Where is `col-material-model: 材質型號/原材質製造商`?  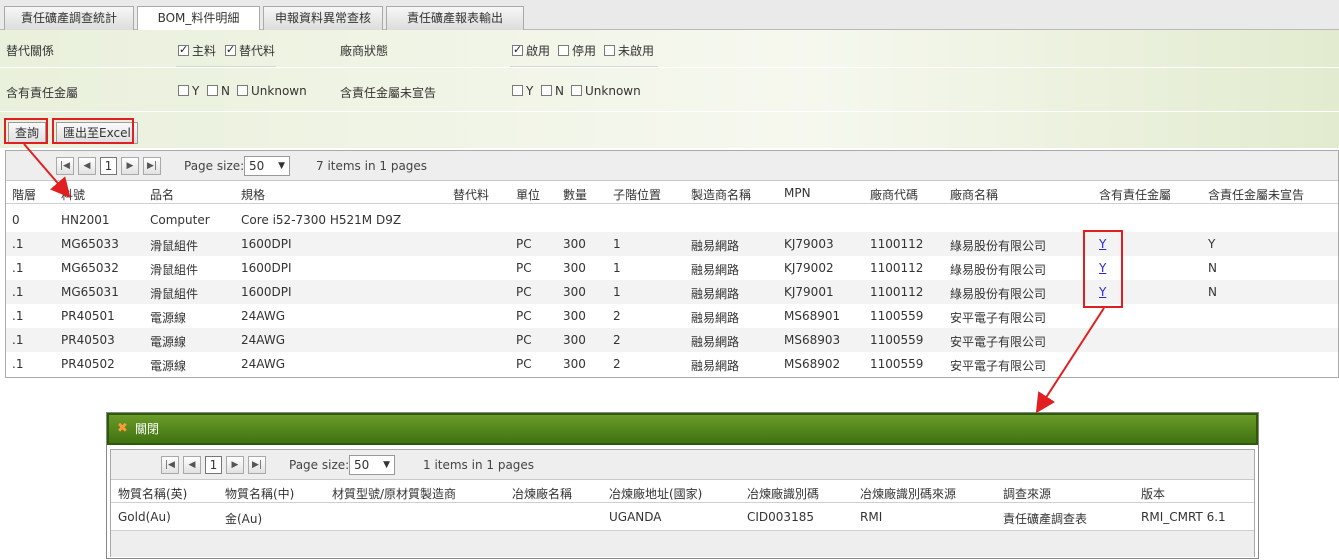 col-material-model: 材質型號/原材質製造商 is located at coordinates (394, 493).